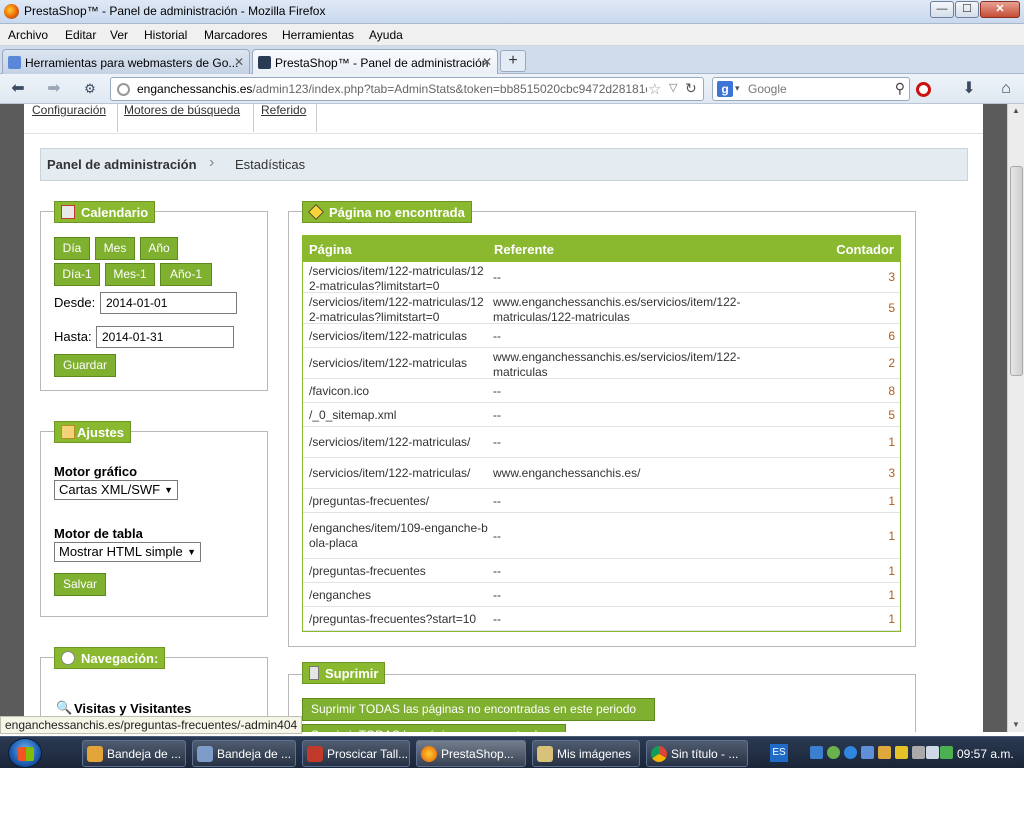 This screenshot has height=832, width=1024. What do you see at coordinates (367, 571) in the screenshot?
I see `cell-page: /preguntas-frecuentes` at bounding box center [367, 571].